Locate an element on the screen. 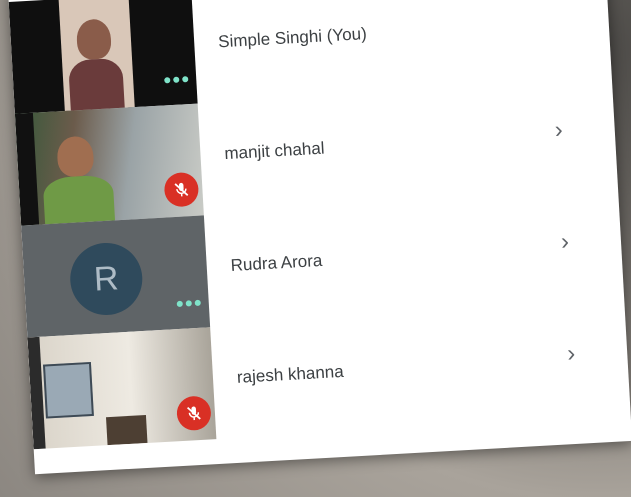  avatar: R is located at coordinates (106, 279).